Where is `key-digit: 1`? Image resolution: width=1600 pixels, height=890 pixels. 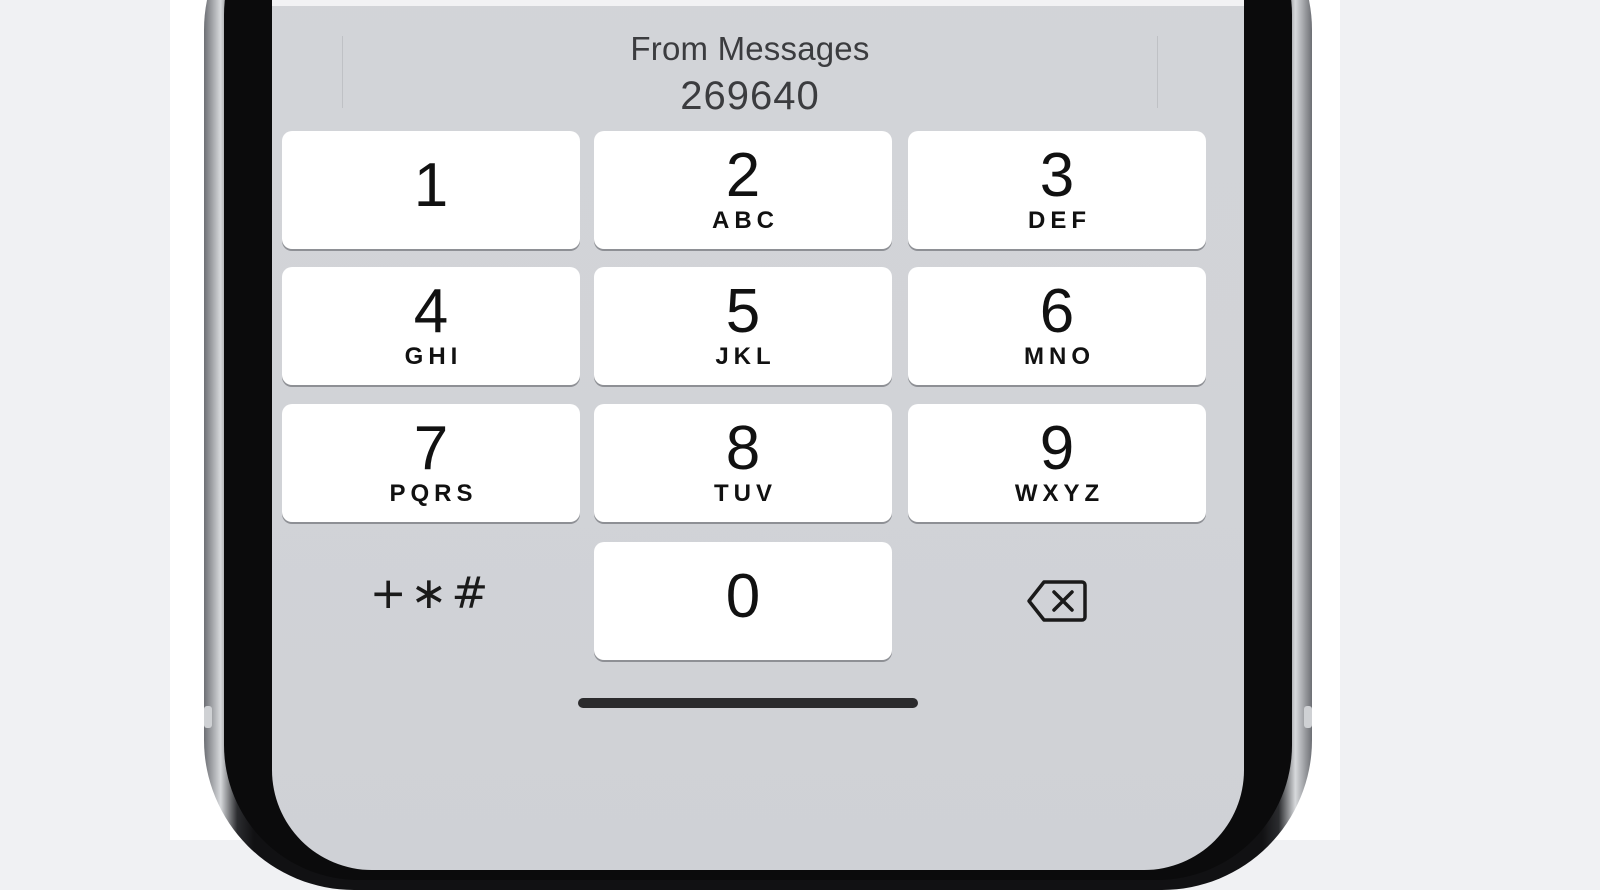
key-digit: 1 is located at coordinates (431, 185).